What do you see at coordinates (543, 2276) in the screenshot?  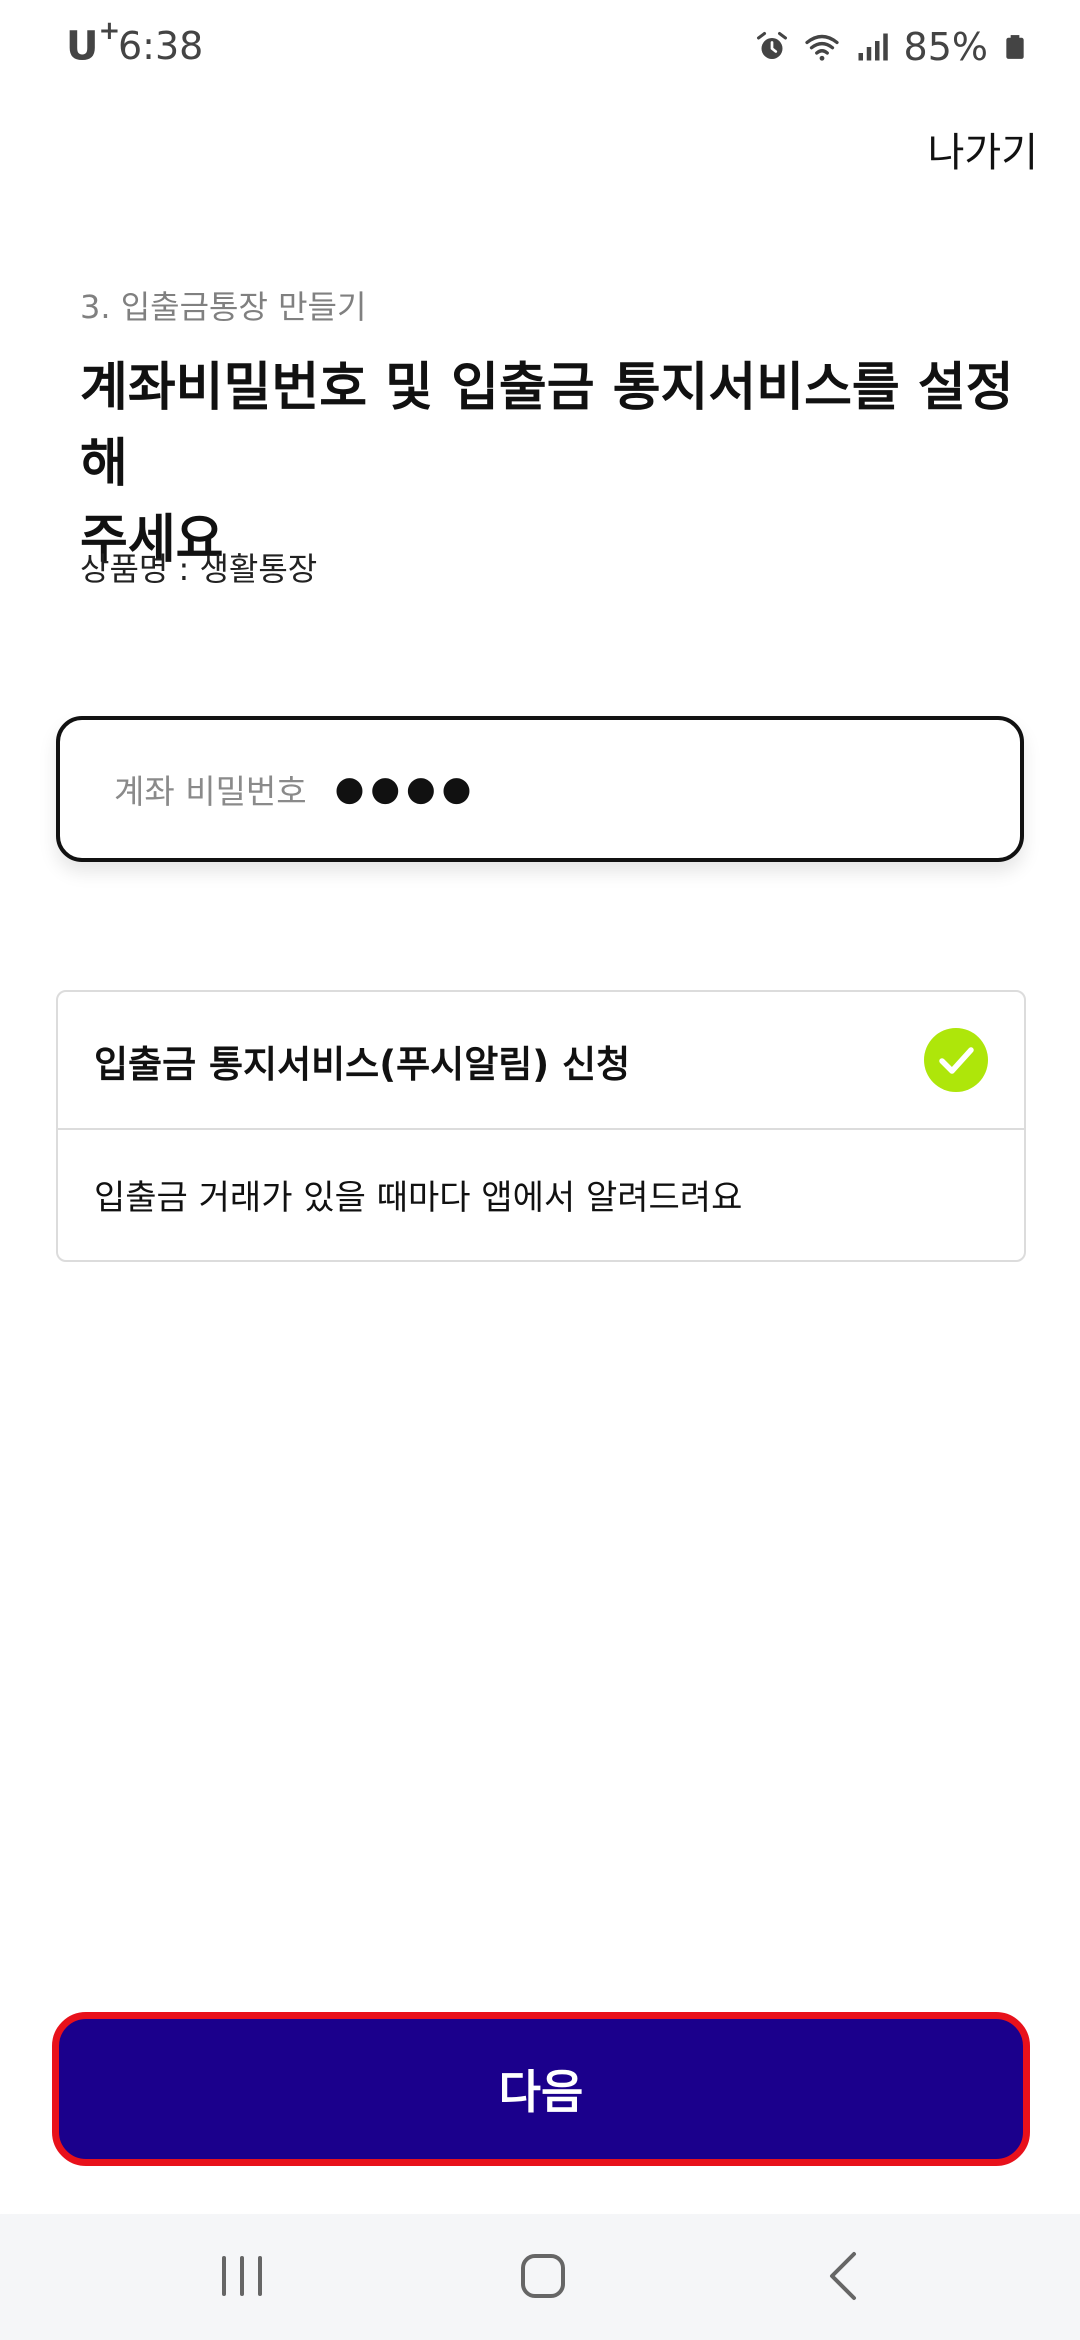 I see `home-icon` at bounding box center [543, 2276].